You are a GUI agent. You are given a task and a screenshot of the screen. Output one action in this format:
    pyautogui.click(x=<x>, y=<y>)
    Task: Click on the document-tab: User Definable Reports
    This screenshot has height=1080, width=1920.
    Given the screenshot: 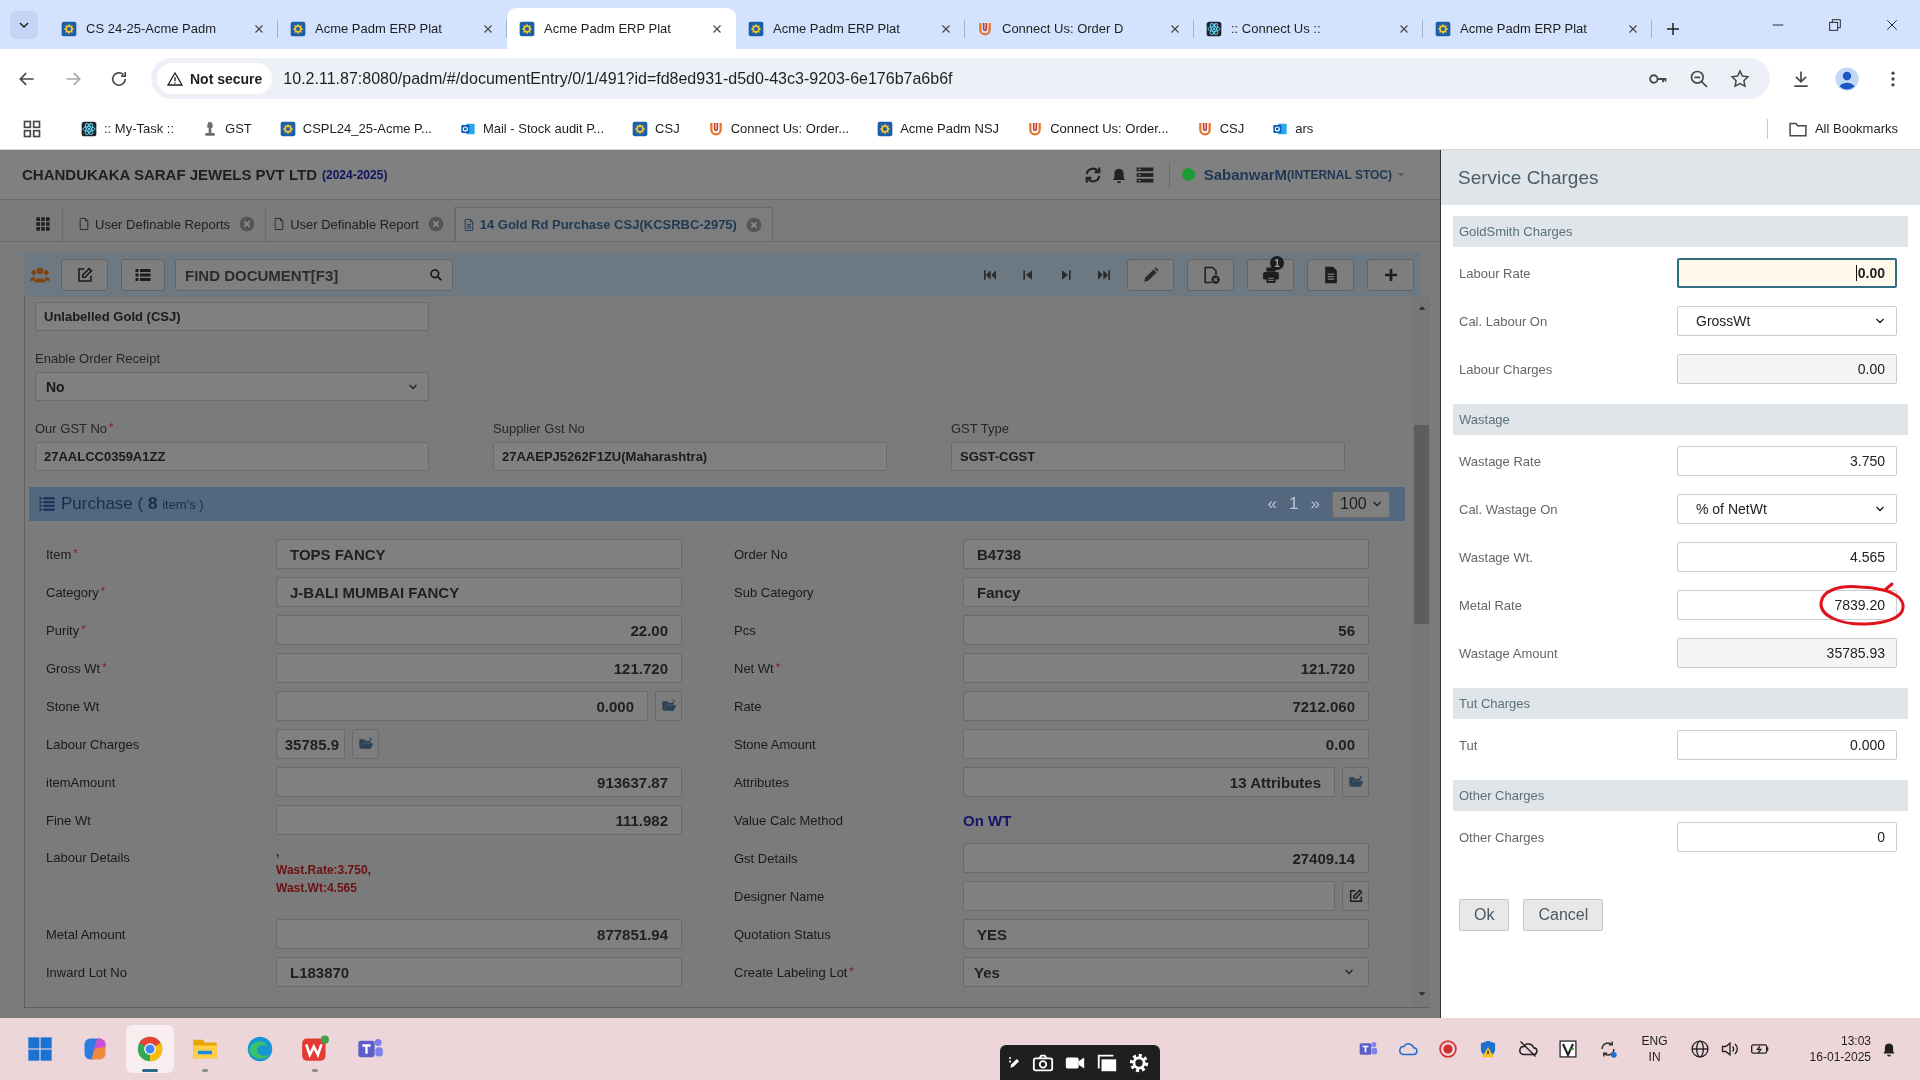 What is the action you would take?
    pyautogui.click(x=169, y=224)
    